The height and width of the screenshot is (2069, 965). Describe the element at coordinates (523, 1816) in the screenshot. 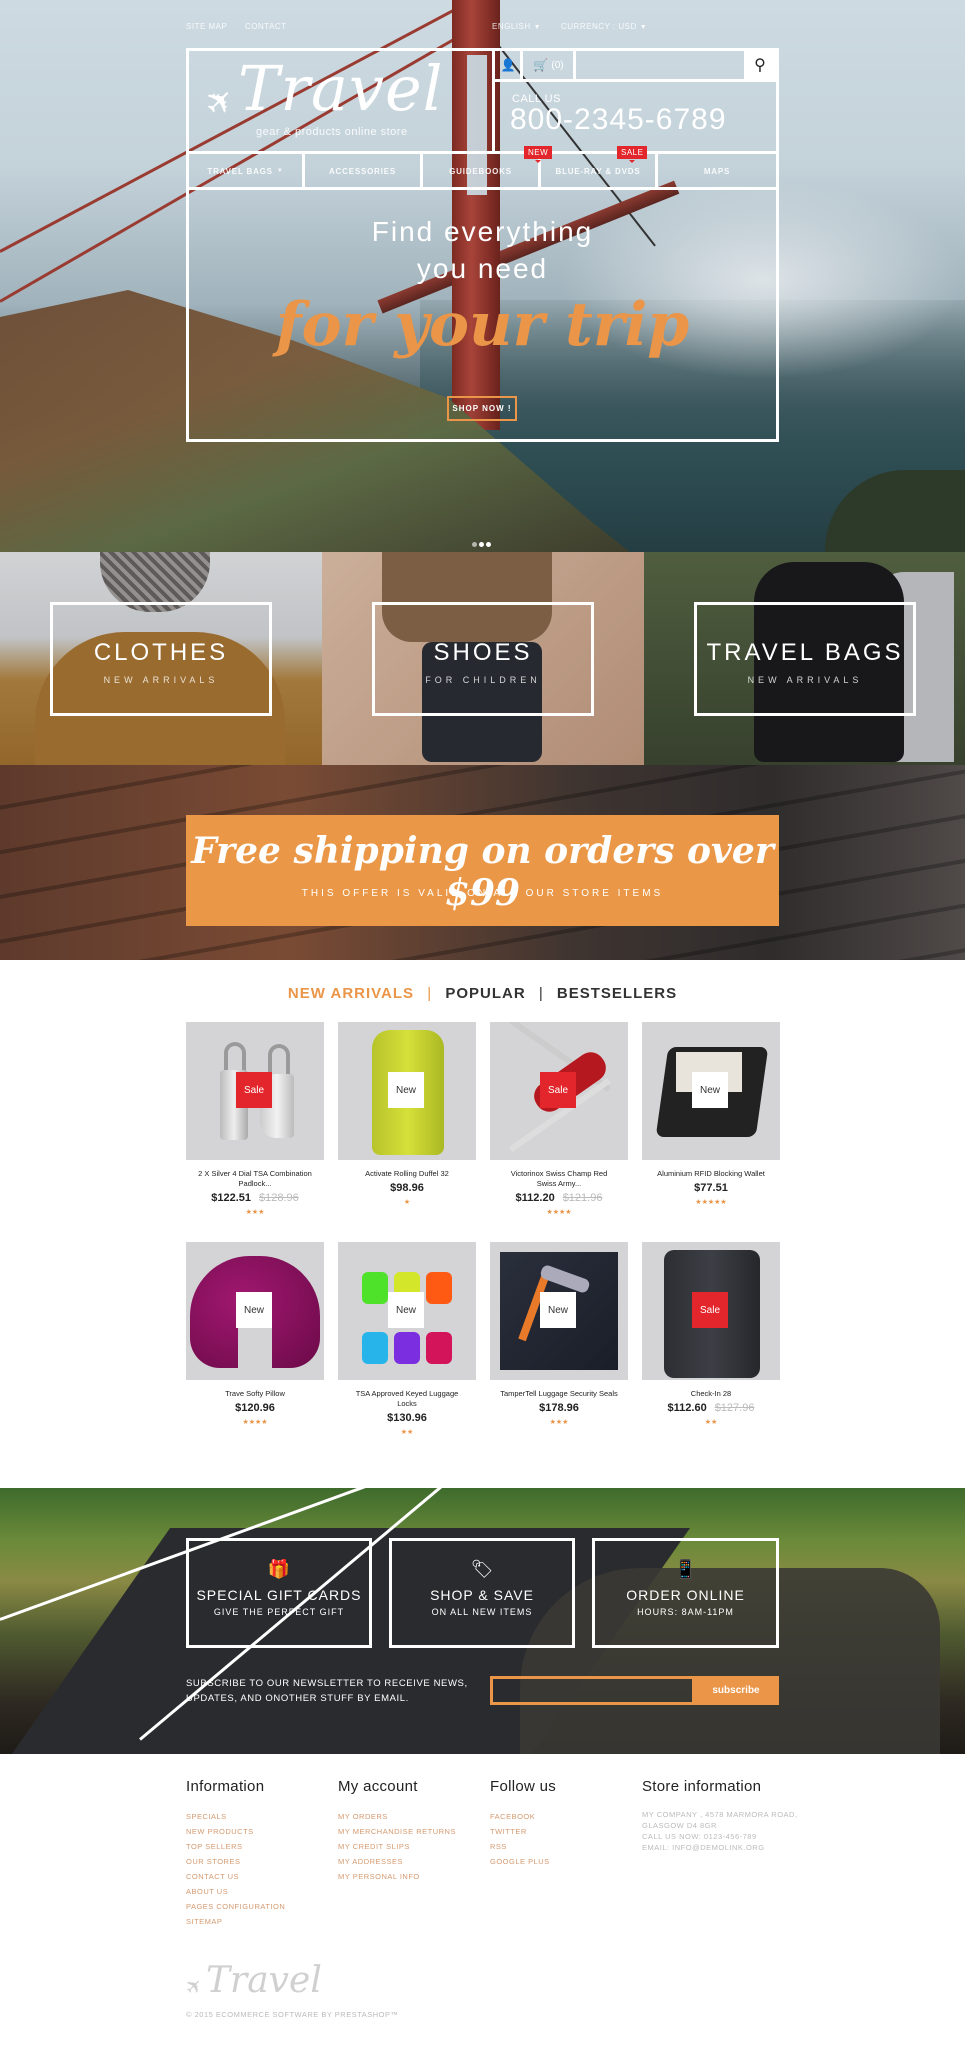

I see `footer-link: FACEBOOK` at that location.